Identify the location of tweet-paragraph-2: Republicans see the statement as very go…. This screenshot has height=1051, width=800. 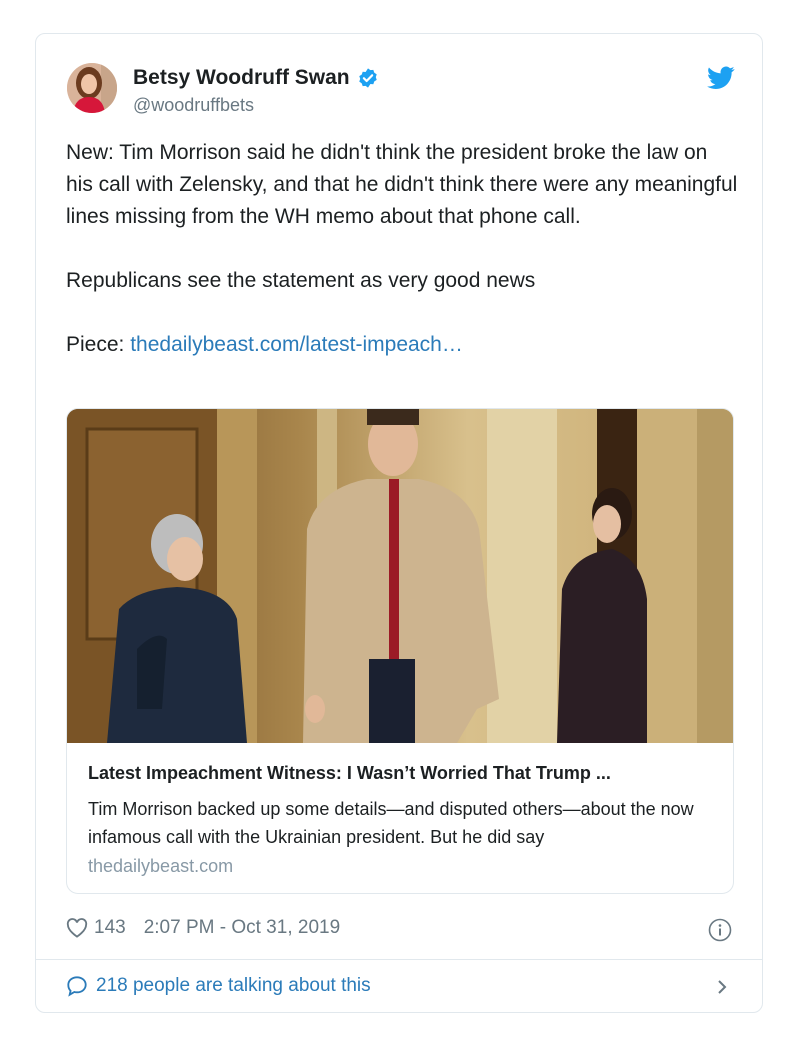
(301, 280).